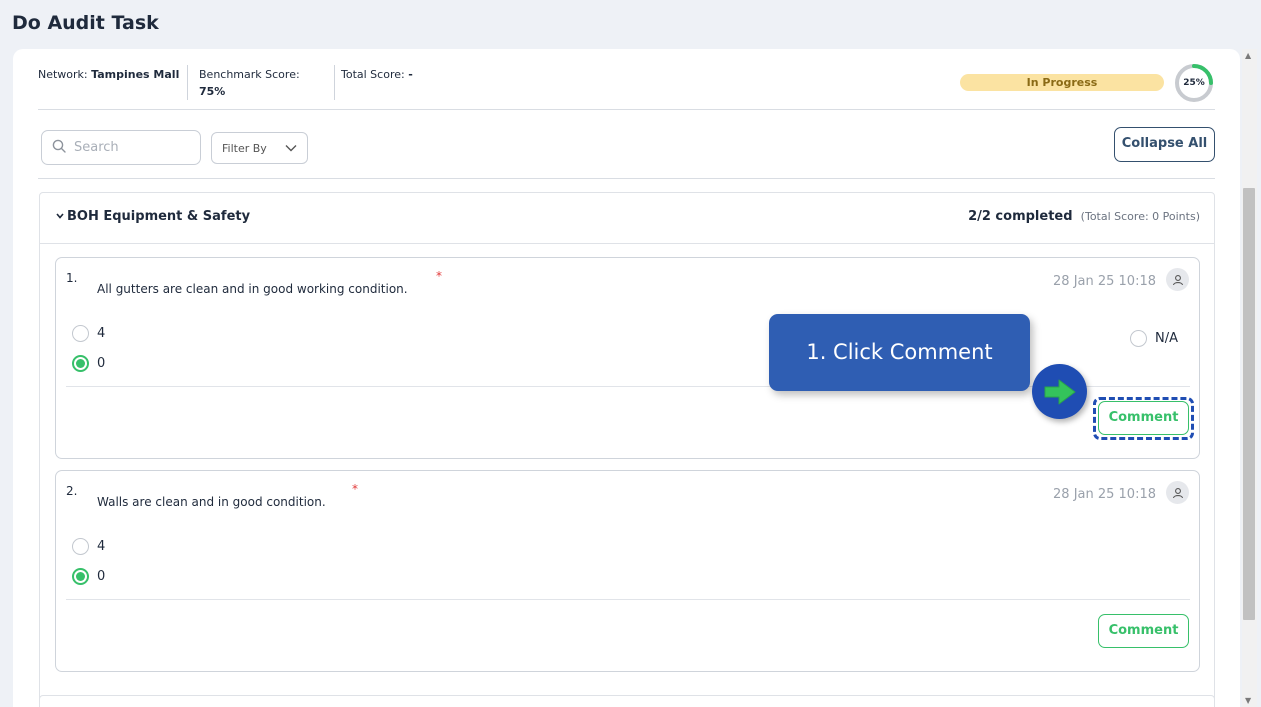  Describe the element at coordinates (72, 278) in the screenshot. I see `question-number: 1.` at that location.